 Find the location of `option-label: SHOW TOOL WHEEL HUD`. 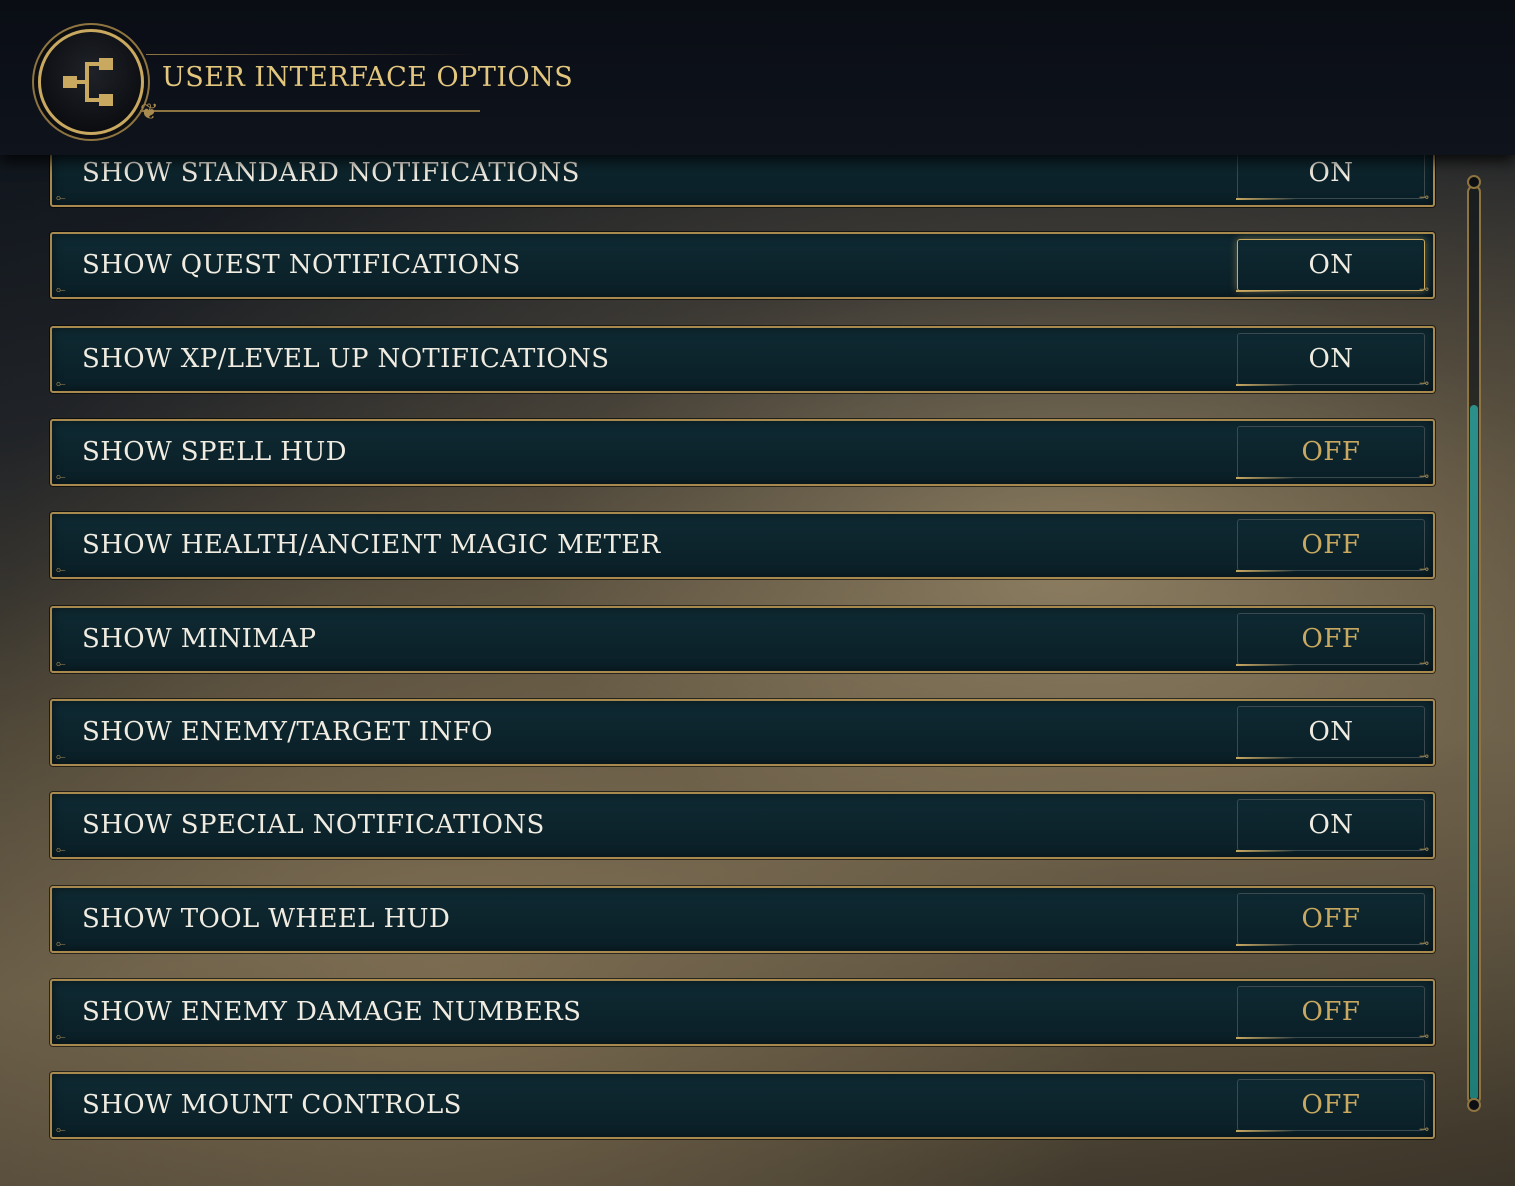

option-label: SHOW TOOL WHEEL HUD is located at coordinates (266, 919).